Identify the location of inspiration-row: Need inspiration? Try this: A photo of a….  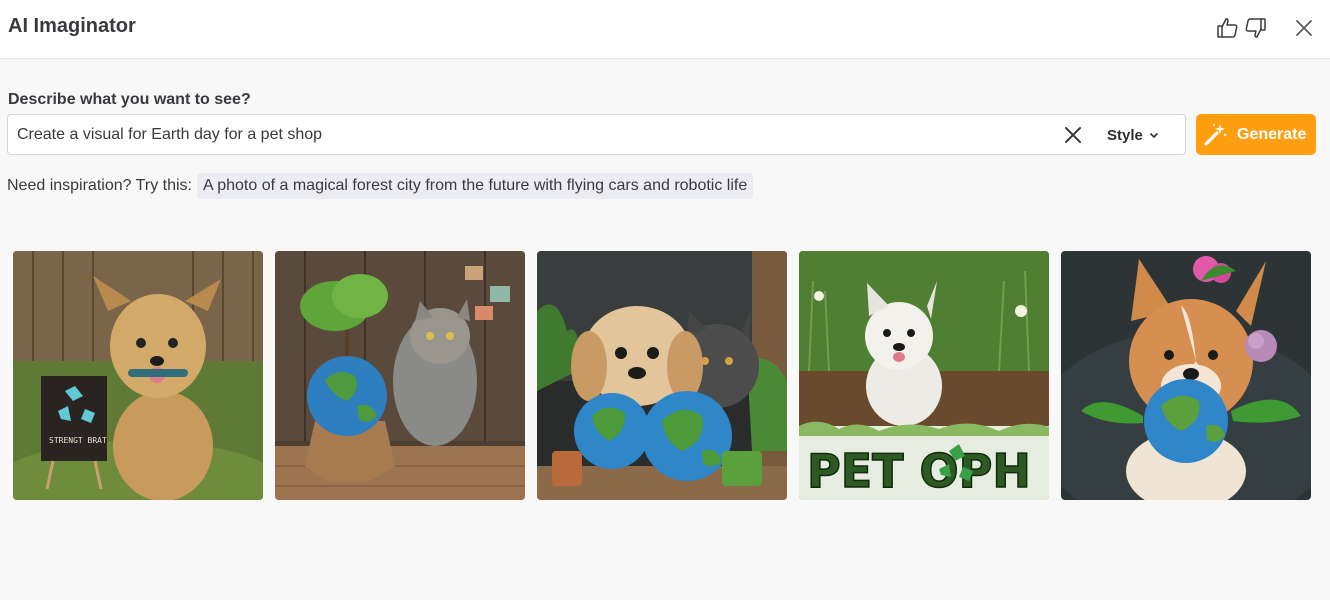
(380, 185).